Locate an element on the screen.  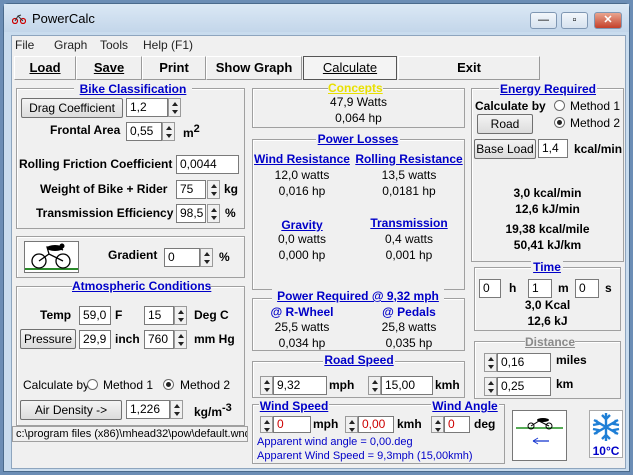
wind-mph-spinner is located at coordinates (266, 424).